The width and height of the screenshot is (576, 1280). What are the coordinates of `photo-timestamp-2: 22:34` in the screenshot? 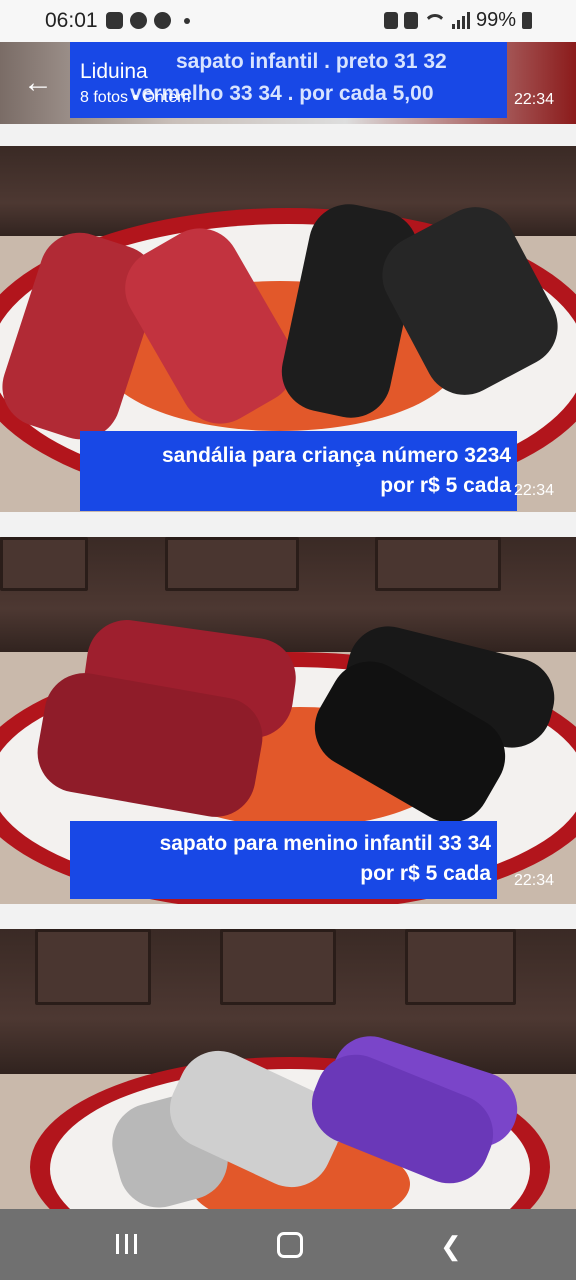 It's located at (534, 880).